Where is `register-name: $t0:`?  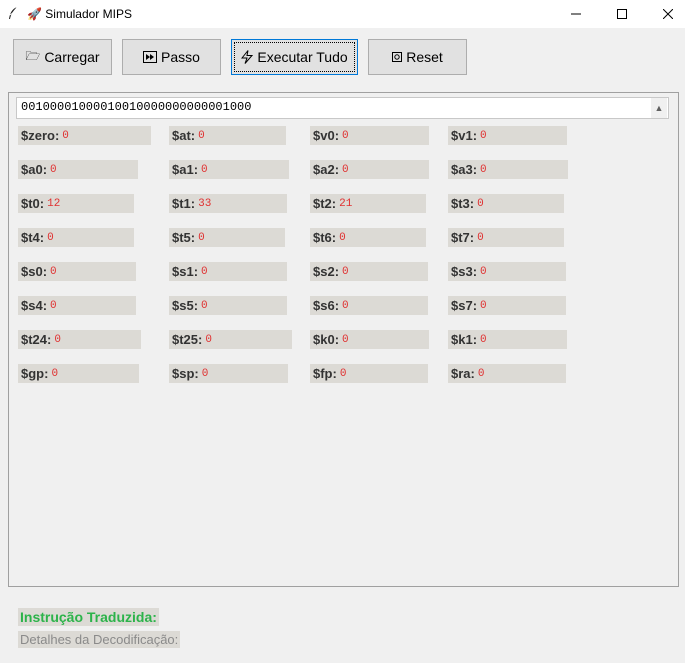
register-name: $t0: is located at coordinates (33, 203).